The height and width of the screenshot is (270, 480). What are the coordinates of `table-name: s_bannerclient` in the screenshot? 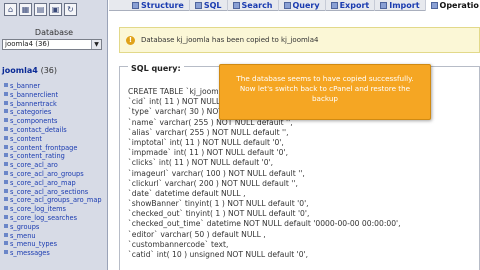 It's located at (34, 94).